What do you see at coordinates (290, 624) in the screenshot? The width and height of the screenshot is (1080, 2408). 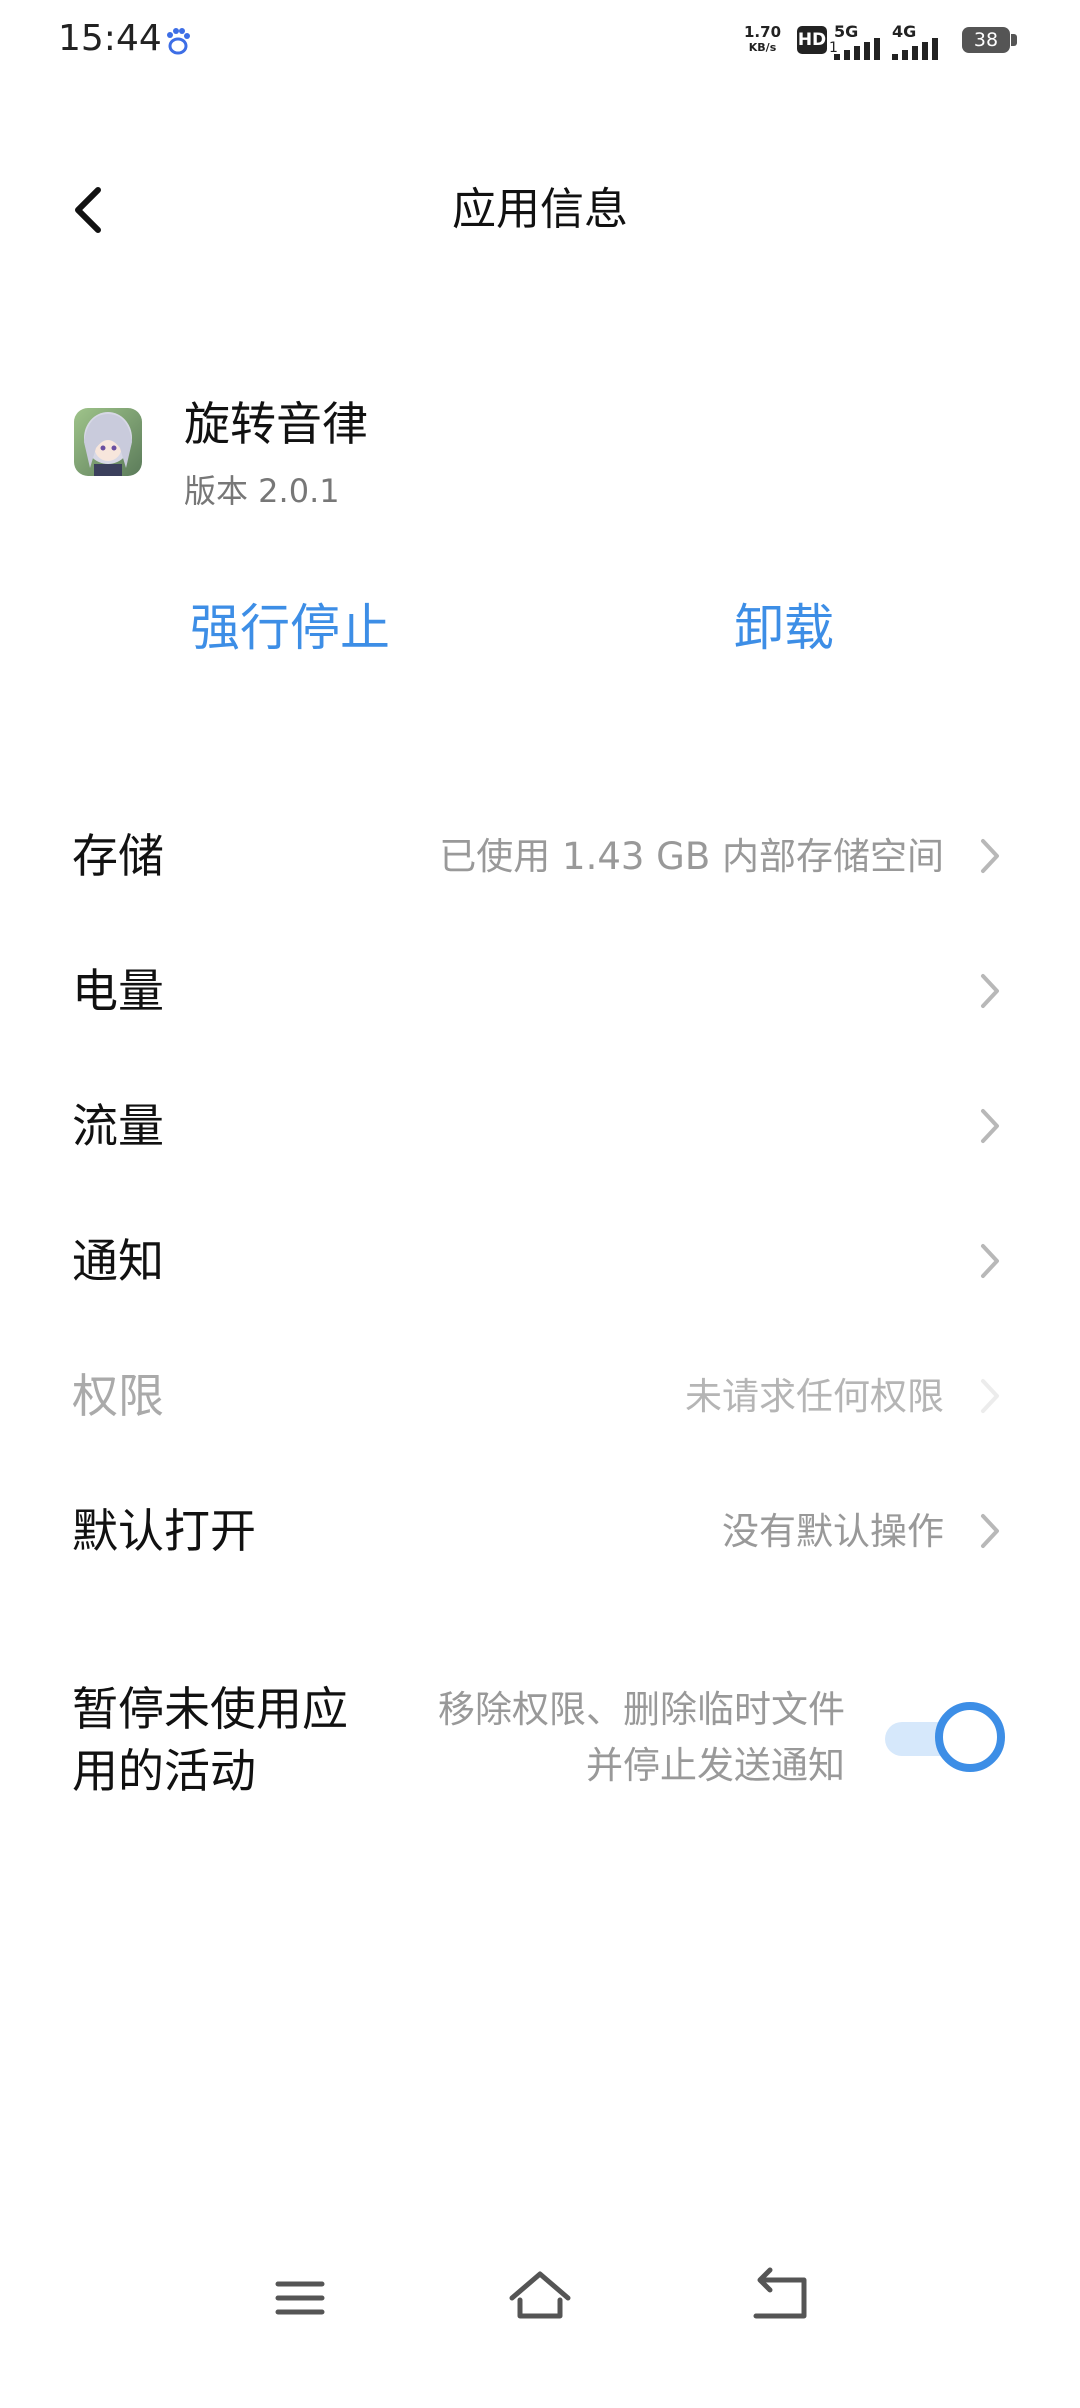 I see `force-stop-button: 强行停止` at bounding box center [290, 624].